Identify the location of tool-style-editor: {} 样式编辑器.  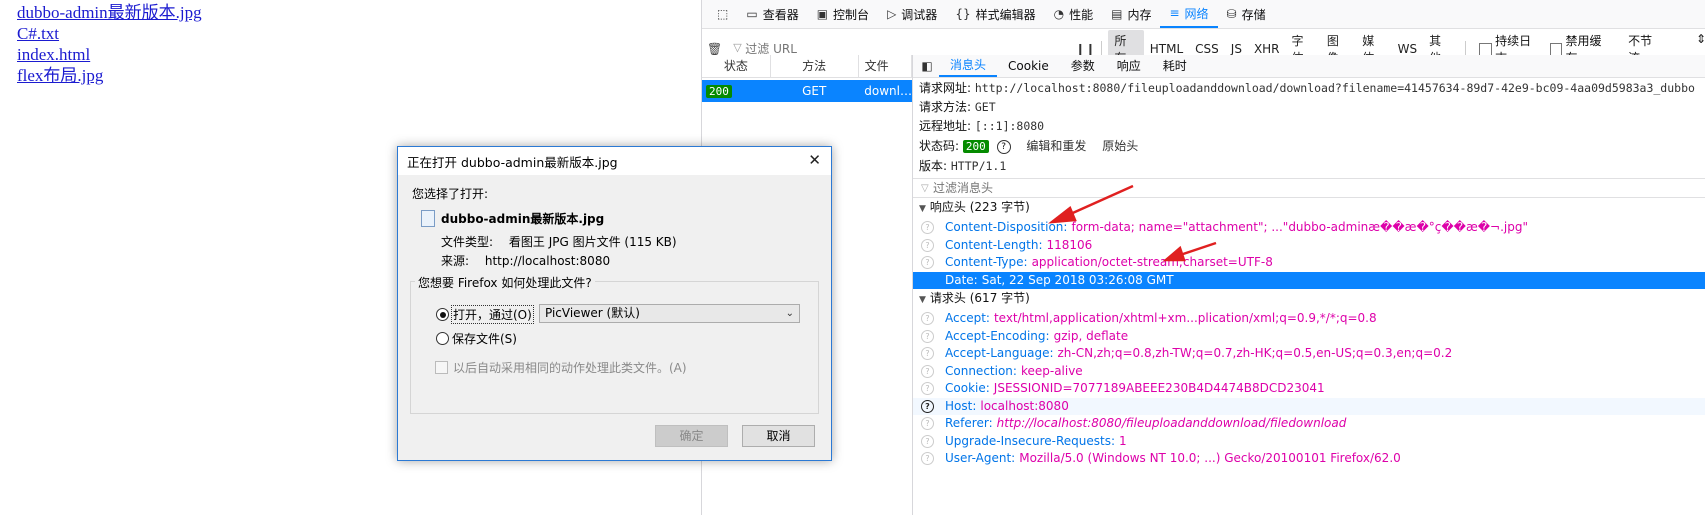
(995, 14).